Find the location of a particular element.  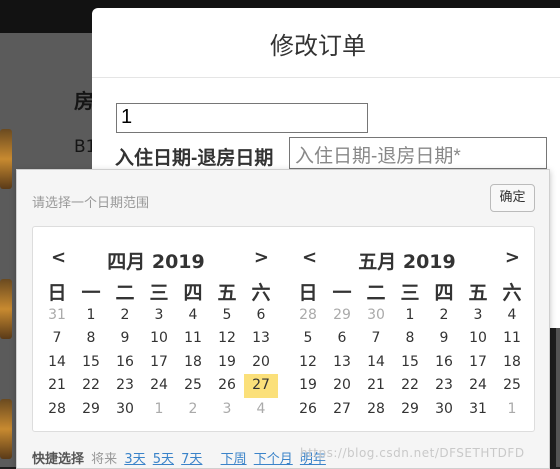

quick-future-label: 将来 is located at coordinates (104, 459).